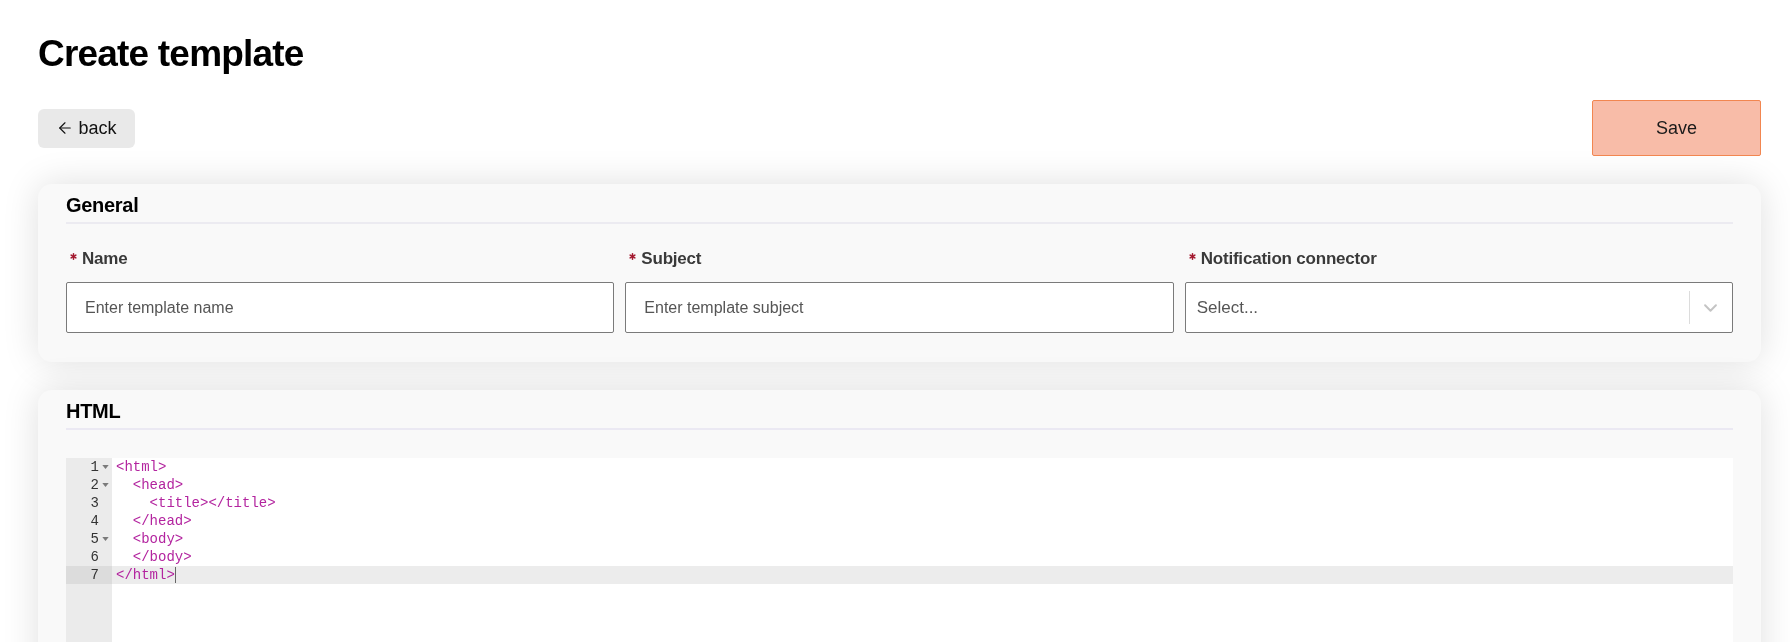 This screenshot has height=642, width=1790. Describe the element at coordinates (94, 411) in the screenshot. I see `section-title: HTML` at that location.